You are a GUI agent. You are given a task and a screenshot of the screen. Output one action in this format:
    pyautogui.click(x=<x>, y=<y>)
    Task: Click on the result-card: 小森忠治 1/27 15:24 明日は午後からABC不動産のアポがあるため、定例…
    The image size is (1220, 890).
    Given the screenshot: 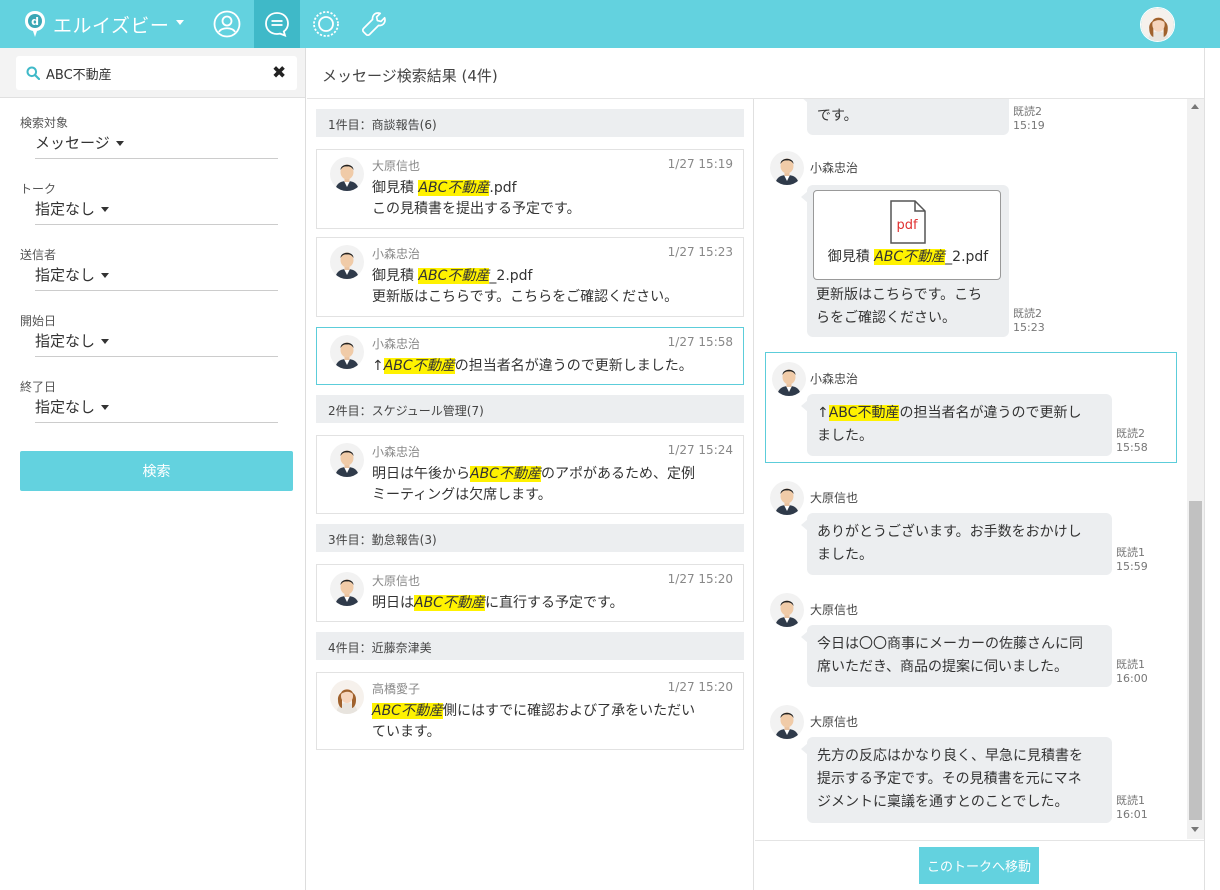 What is the action you would take?
    pyautogui.click(x=530, y=474)
    